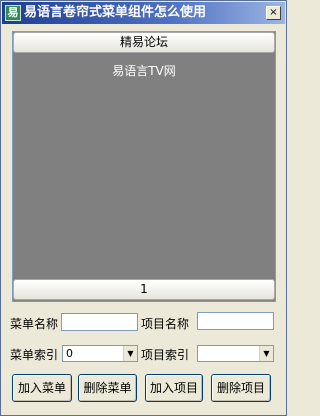 This screenshot has width=320, height=416. What do you see at coordinates (34, 324) in the screenshot?
I see `menu-name-label: 菜单名称` at bounding box center [34, 324].